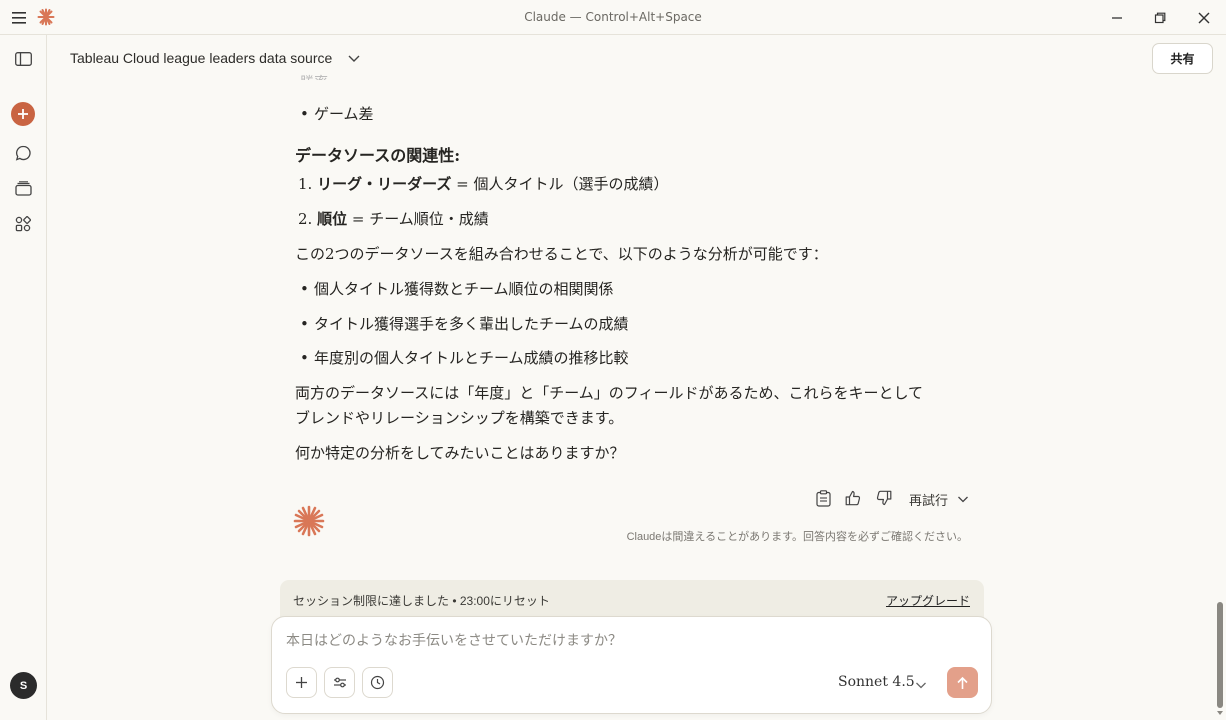  Describe the element at coordinates (1220, 713) in the screenshot. I see `scroll-down-arrow` at that location.